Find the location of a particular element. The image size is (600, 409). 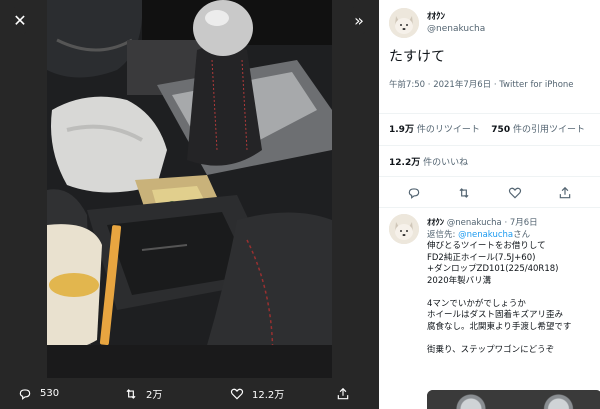

tweet-author: ｵｵｸﾝ @nenakucha is located at coordinates (437, 23).